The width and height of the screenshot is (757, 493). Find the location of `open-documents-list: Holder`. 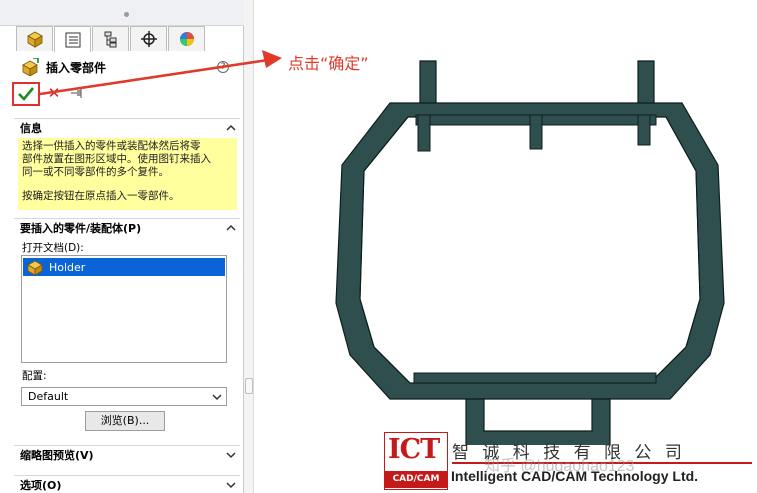

open-documents-list: Holder is located at coordinates (124, 309).